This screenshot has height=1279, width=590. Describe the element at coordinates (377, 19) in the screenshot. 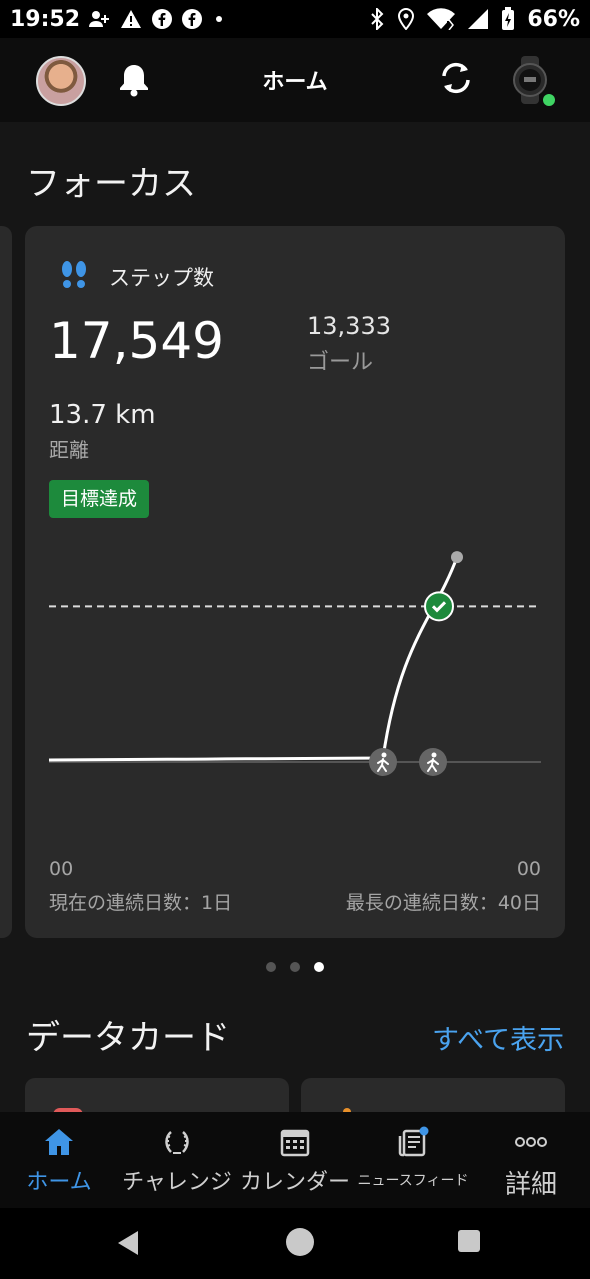

I see `bluetooth-icon` at that location.